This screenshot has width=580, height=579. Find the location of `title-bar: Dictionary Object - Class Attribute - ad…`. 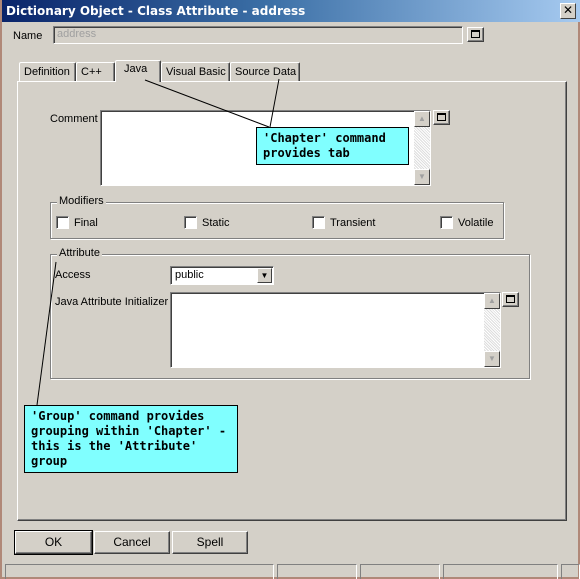

title-bar: Dictionary Object - Class Attribute - ad… is located at coordinates (291, 11).